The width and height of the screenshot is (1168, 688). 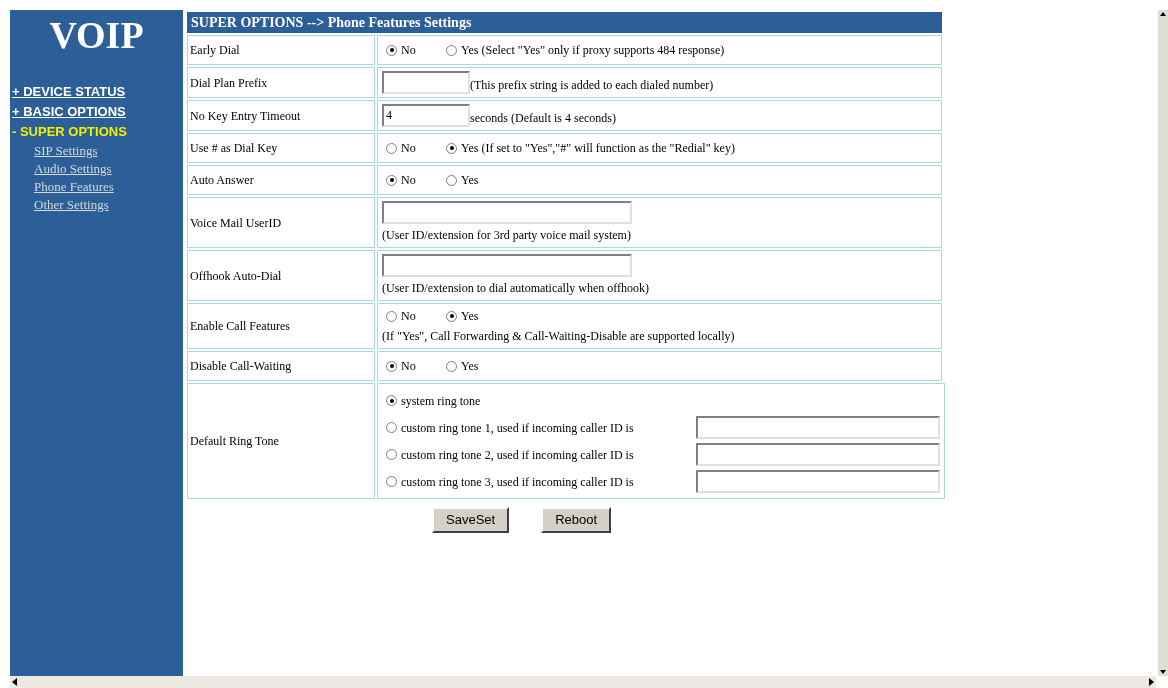 What do you see at coordinates (517, 455) in the screenshot?
I see `option-label: custom ring tone 2, used if incoming caller ID is` at bounding box center [517, 455].